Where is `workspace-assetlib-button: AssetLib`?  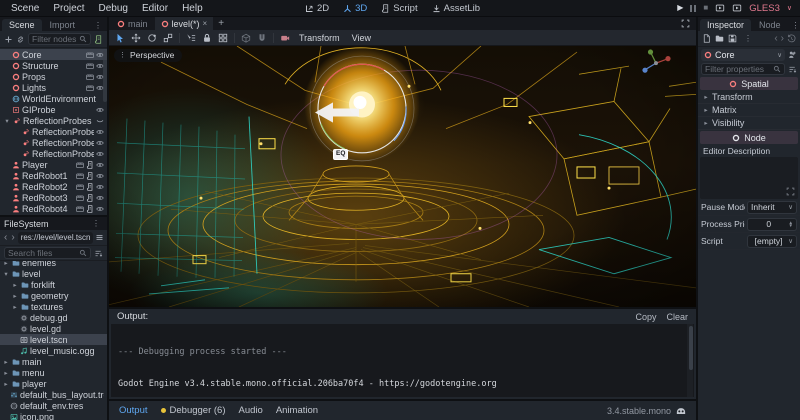
workspace-assetlib-button: AssetLib is located at coordinates (456, 8).